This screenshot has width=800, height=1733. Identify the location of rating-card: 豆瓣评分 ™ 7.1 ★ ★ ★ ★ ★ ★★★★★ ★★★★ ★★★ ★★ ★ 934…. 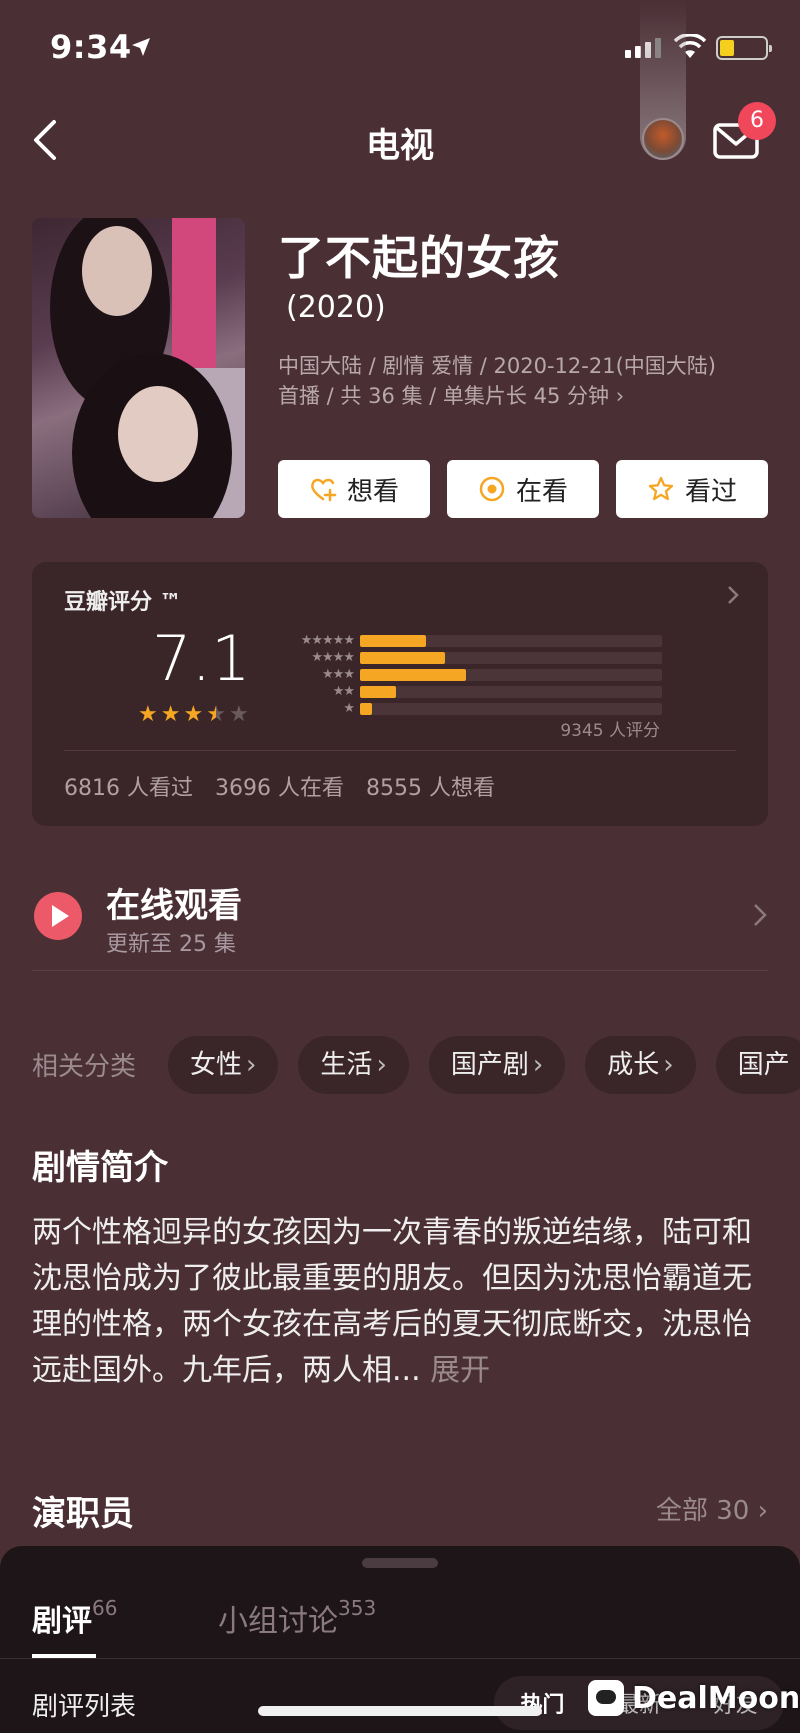
(400, 694).